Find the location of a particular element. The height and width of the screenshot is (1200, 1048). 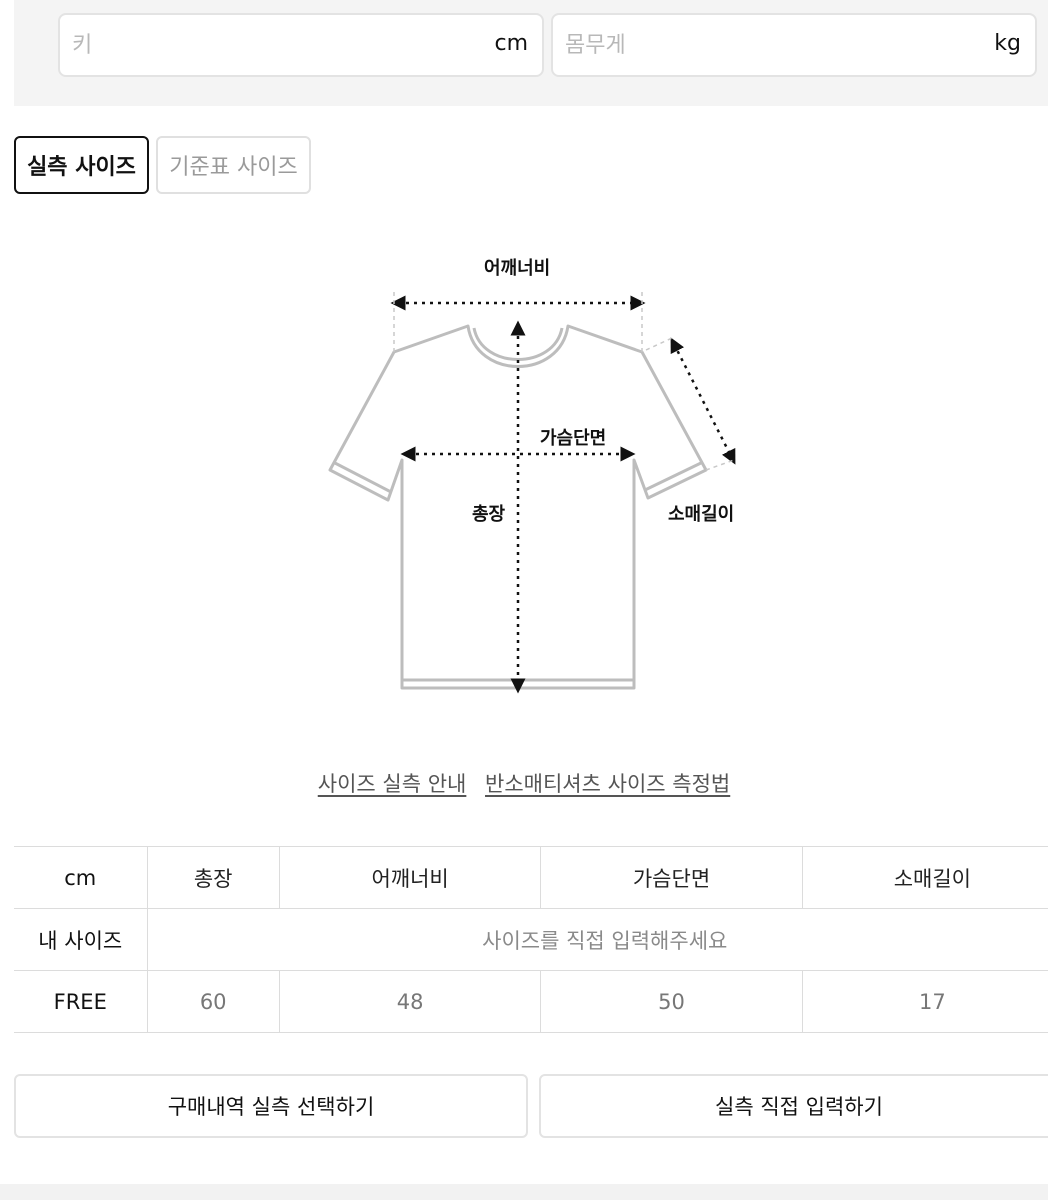

weight-field: kg is located at coordinates (794, 45).